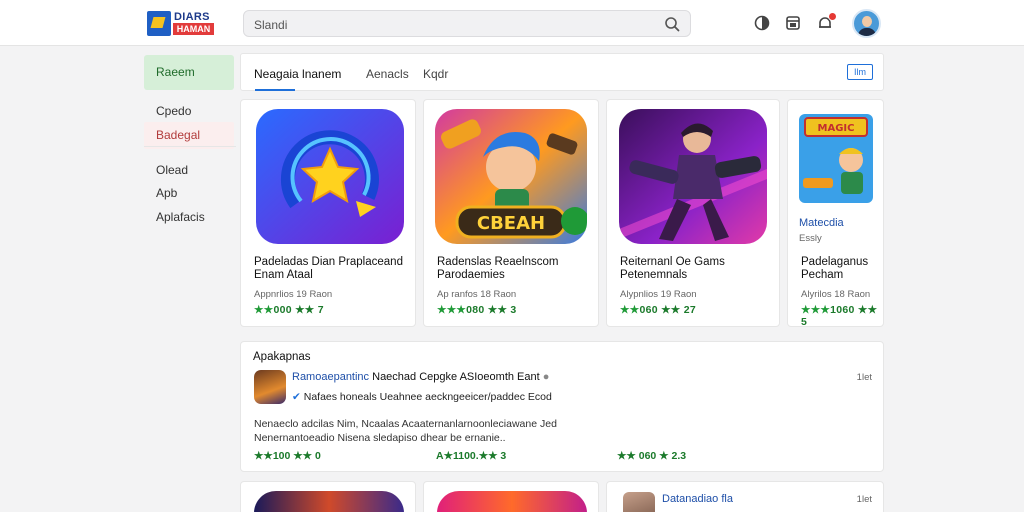 The image size is (1024, 512). What do you see at coordinates (839, 315) in the screenshot?
I see `game-rating: ★★★1060 ★★ 5` at bounding box center [839, 315].